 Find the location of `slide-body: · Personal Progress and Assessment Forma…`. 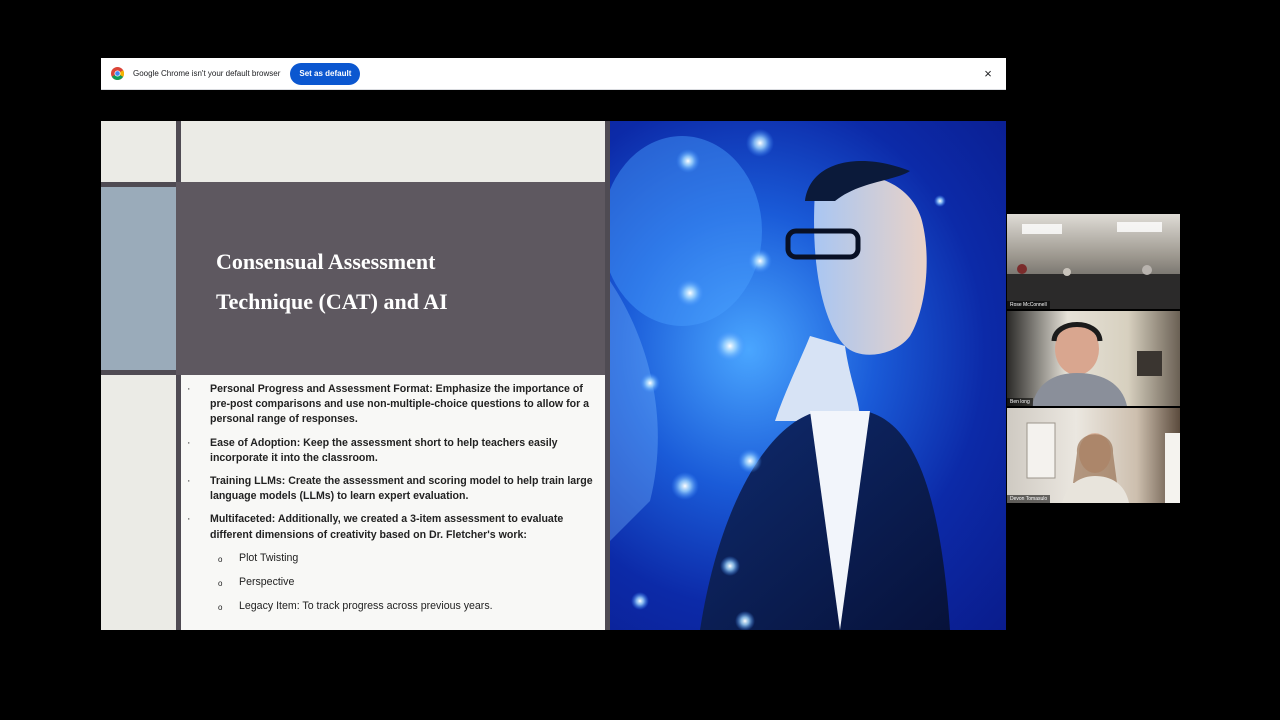

slide-body: · Personal Progress and Assessment Forma… is located at coordinates (393, 502).